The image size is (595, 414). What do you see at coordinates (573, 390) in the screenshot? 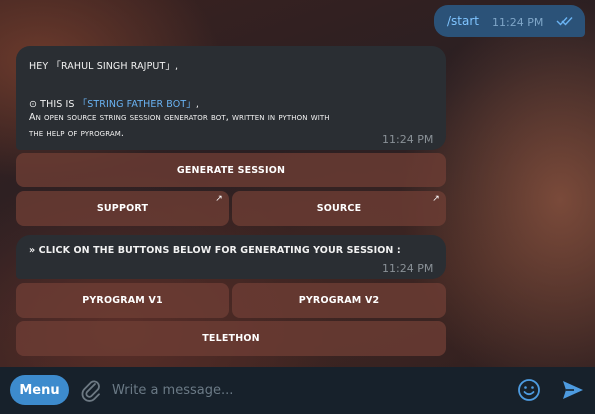
I see `send-icon` at bounding box center [573, 390].